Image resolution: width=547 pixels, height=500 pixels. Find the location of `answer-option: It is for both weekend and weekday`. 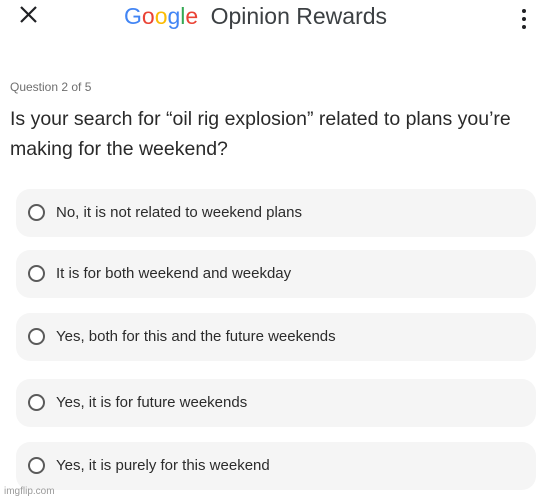

answer-option: It is for both weekend and weekday is located at coordinates (276, 274).